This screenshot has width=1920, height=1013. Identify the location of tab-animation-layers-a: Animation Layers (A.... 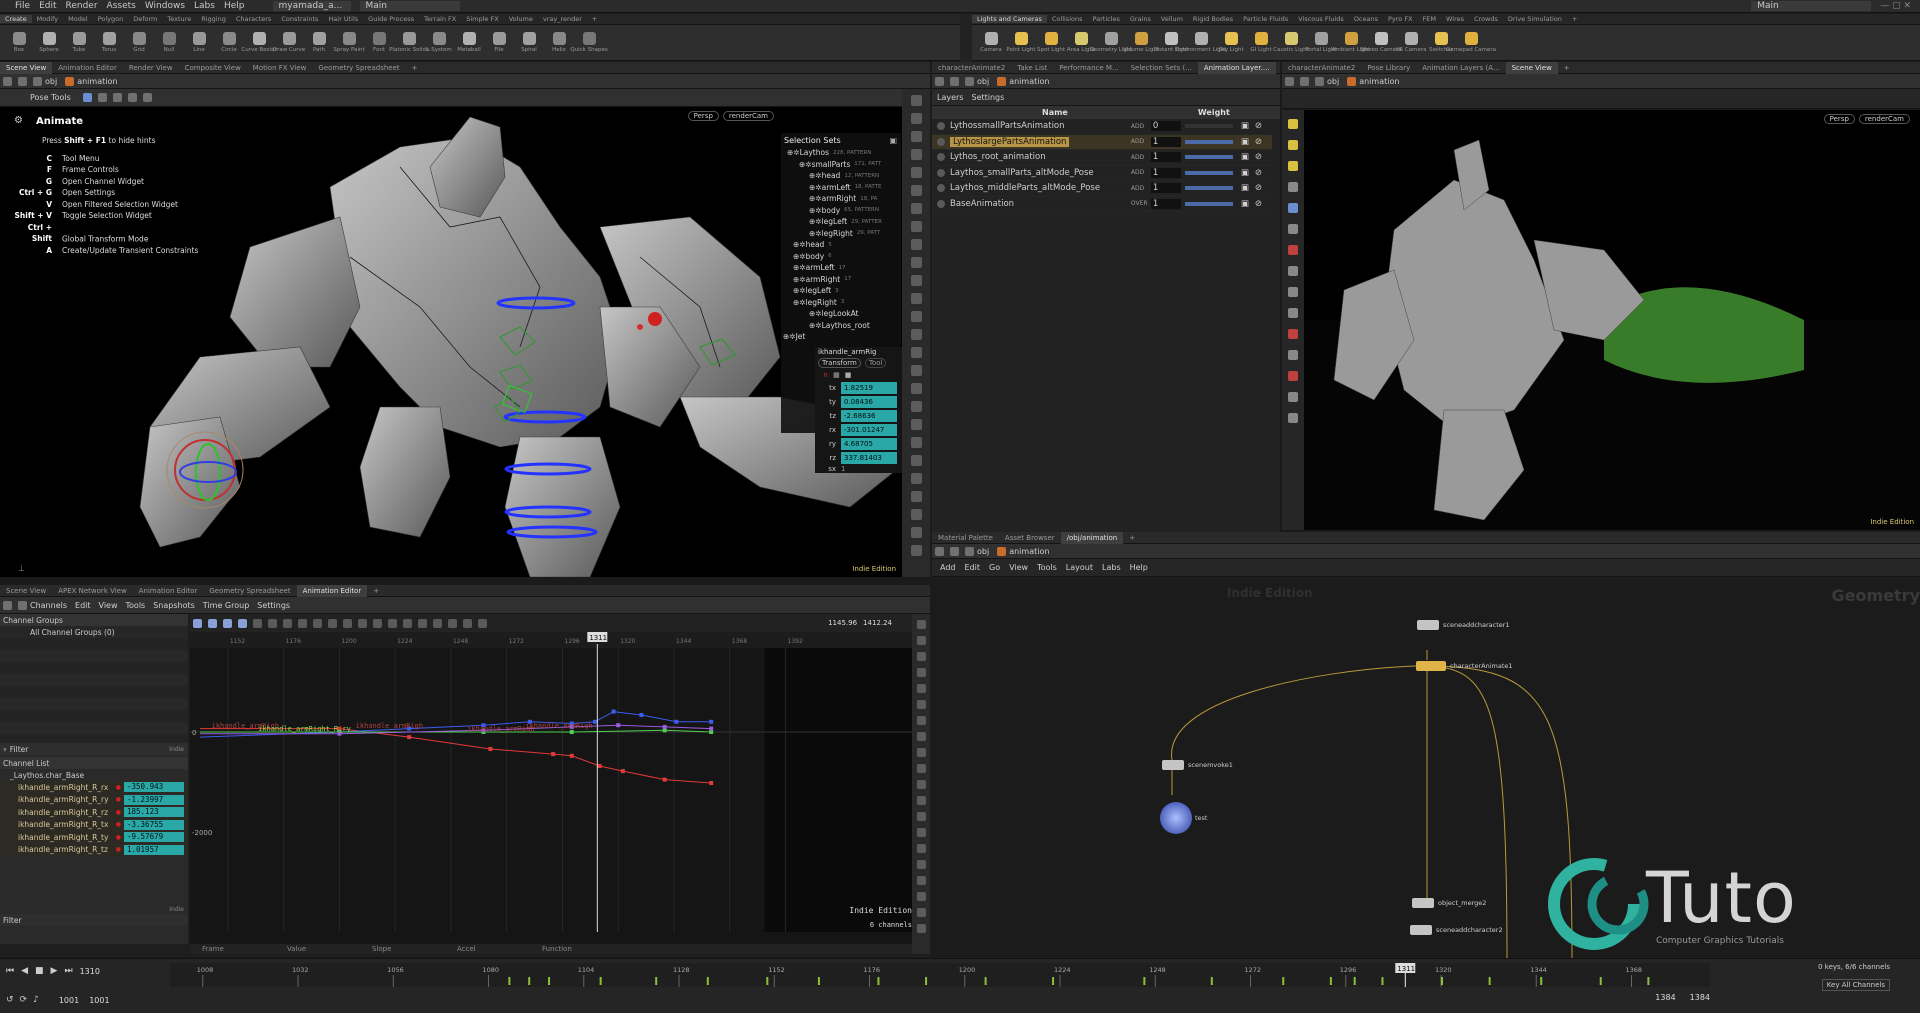
(1460, 68).